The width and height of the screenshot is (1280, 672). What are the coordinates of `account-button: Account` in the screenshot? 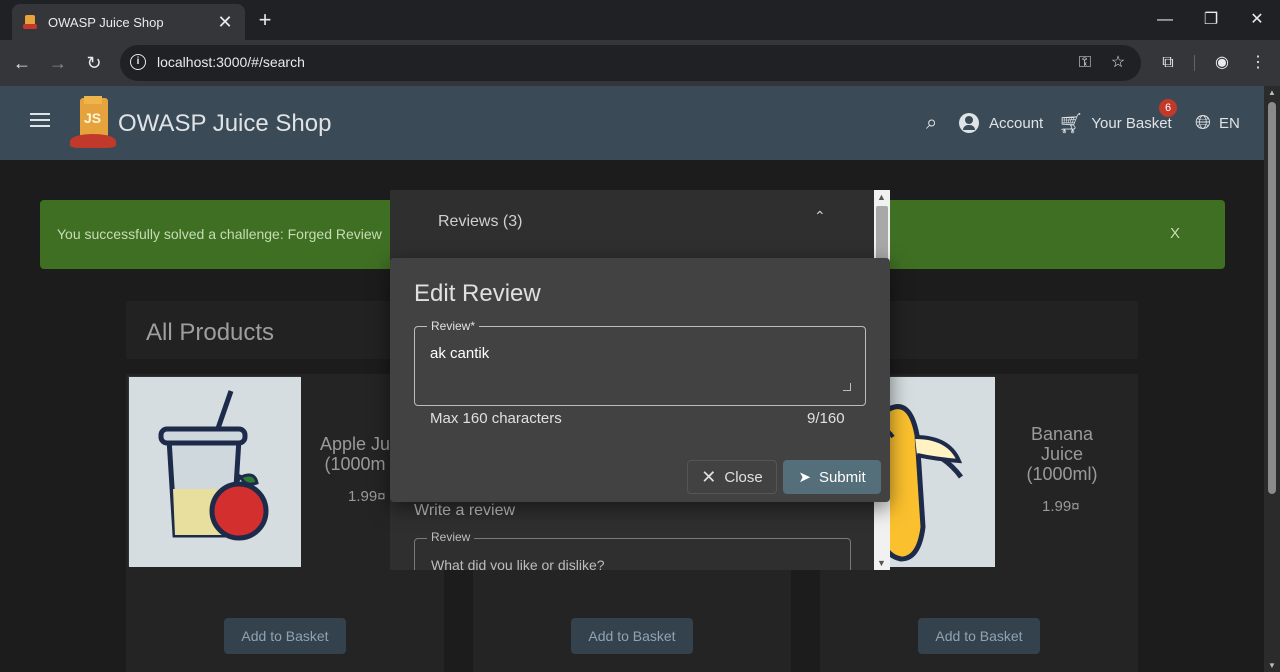 It's located at (1001, 123).